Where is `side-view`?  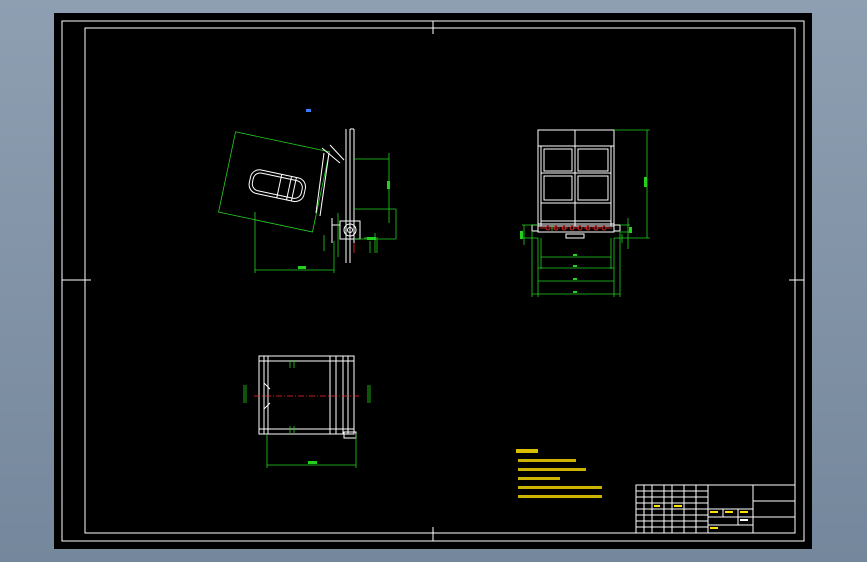 side-view is located at coordinates (307, 200).